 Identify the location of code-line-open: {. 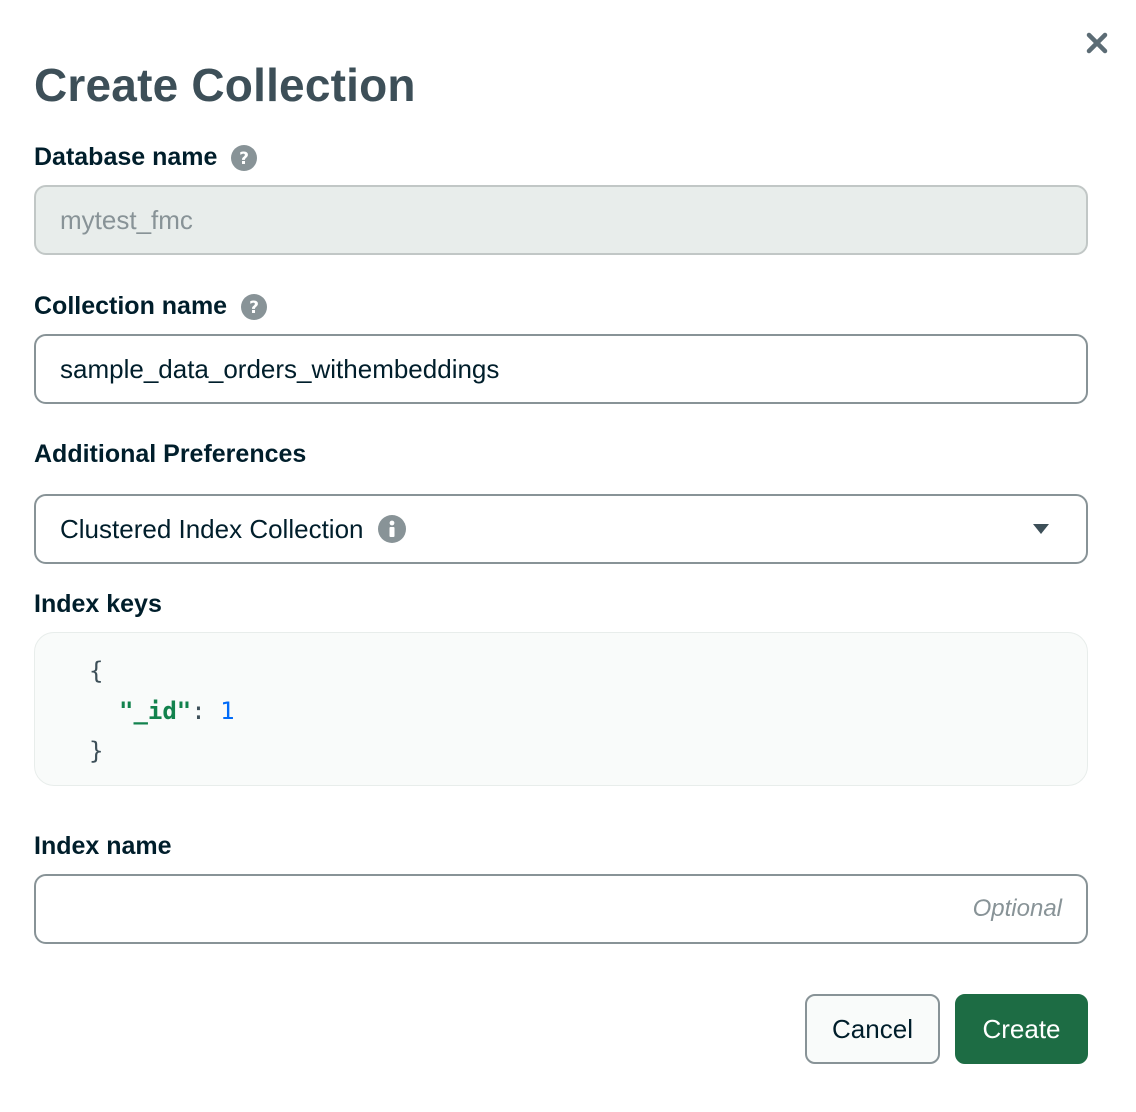
(561, 675).